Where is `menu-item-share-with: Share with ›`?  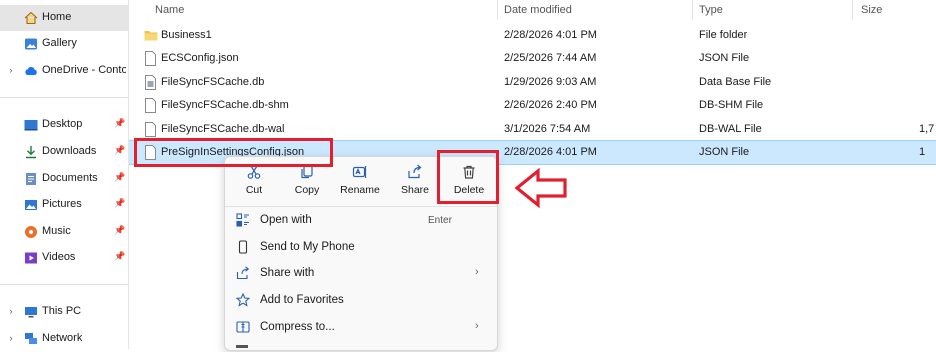
menu-item-share-with: Share with › is located at coordinates (361, 273).